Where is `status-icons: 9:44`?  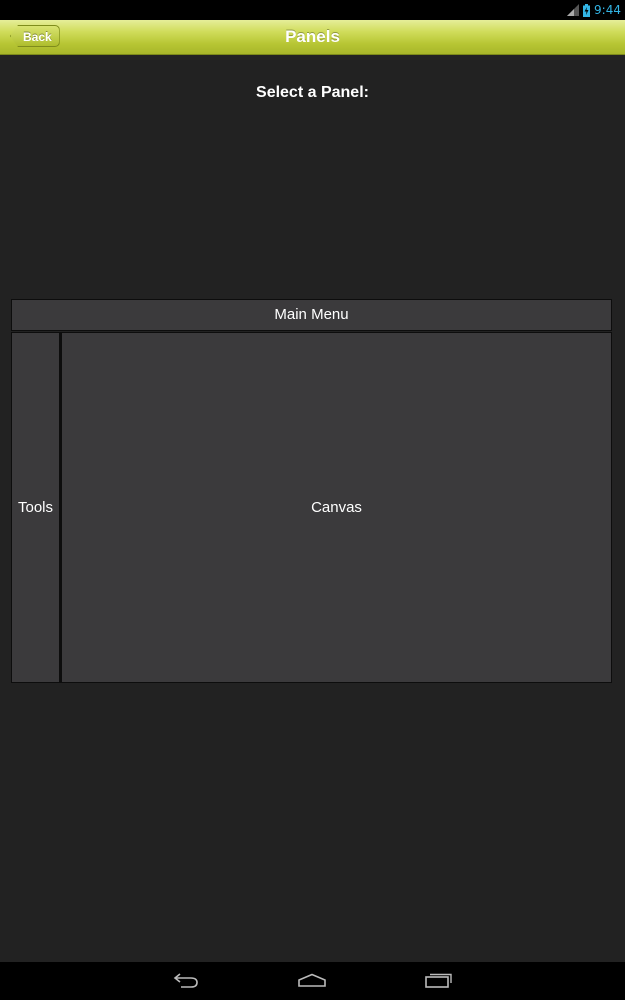
status-icons: 9:44 is located at coordinates (594, 10).